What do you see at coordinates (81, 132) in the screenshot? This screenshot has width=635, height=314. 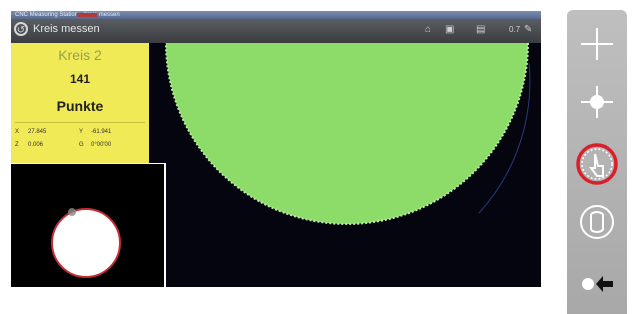 I see `y-label: Y` at bounding box center [81, 132].